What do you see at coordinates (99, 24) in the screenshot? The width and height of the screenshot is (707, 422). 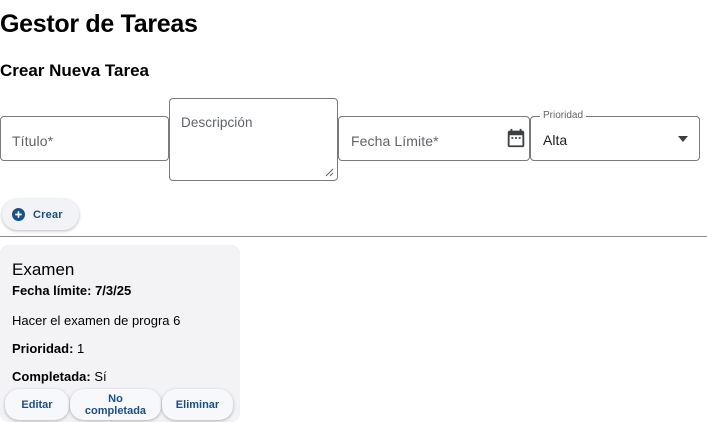 I see `page-title: Gestor de Tareas` at bounding box center [99, 24].